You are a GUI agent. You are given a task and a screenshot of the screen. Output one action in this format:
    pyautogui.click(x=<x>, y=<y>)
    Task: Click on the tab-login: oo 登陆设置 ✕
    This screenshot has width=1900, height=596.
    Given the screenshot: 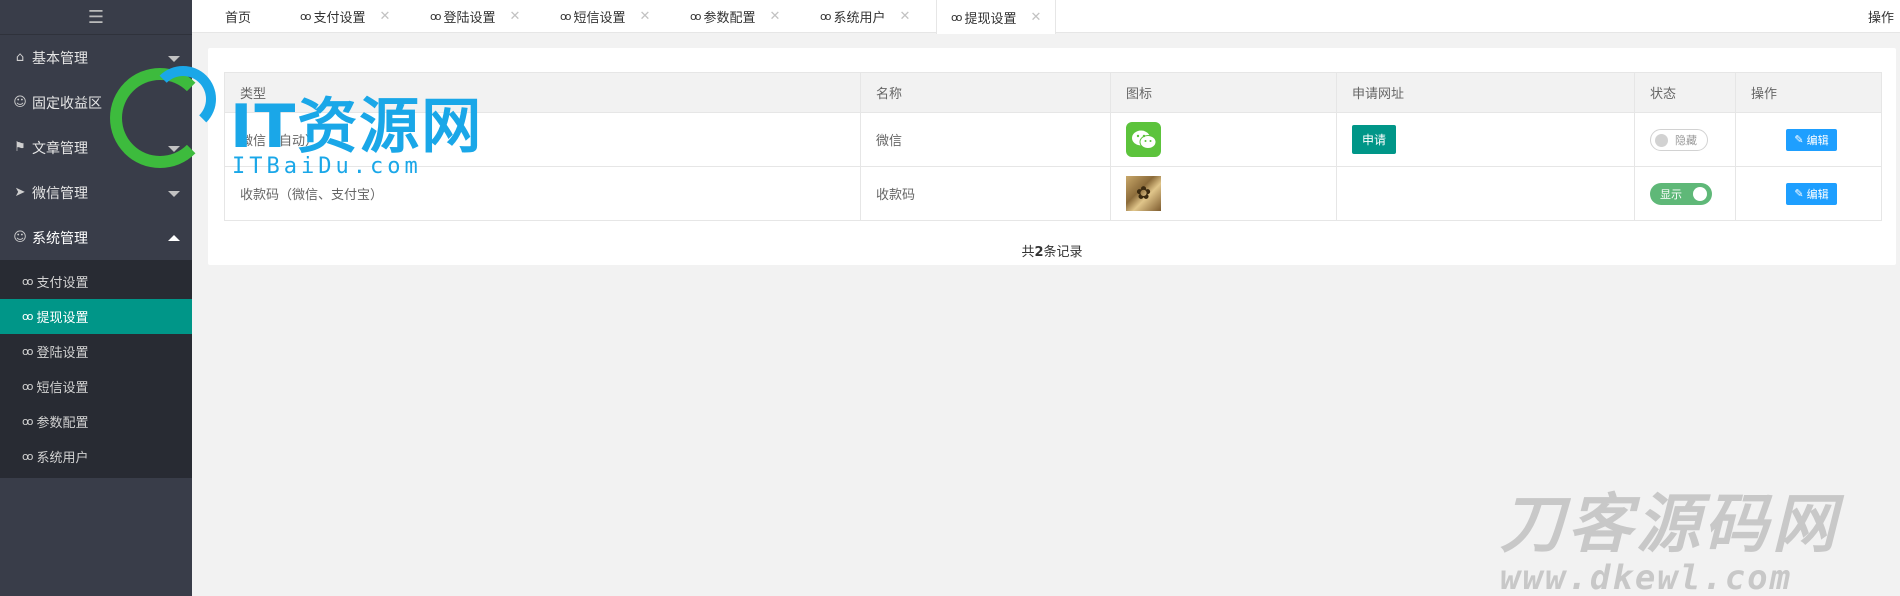 What is the action you would take?
    pyautogui.click(x=475, y=16)
    